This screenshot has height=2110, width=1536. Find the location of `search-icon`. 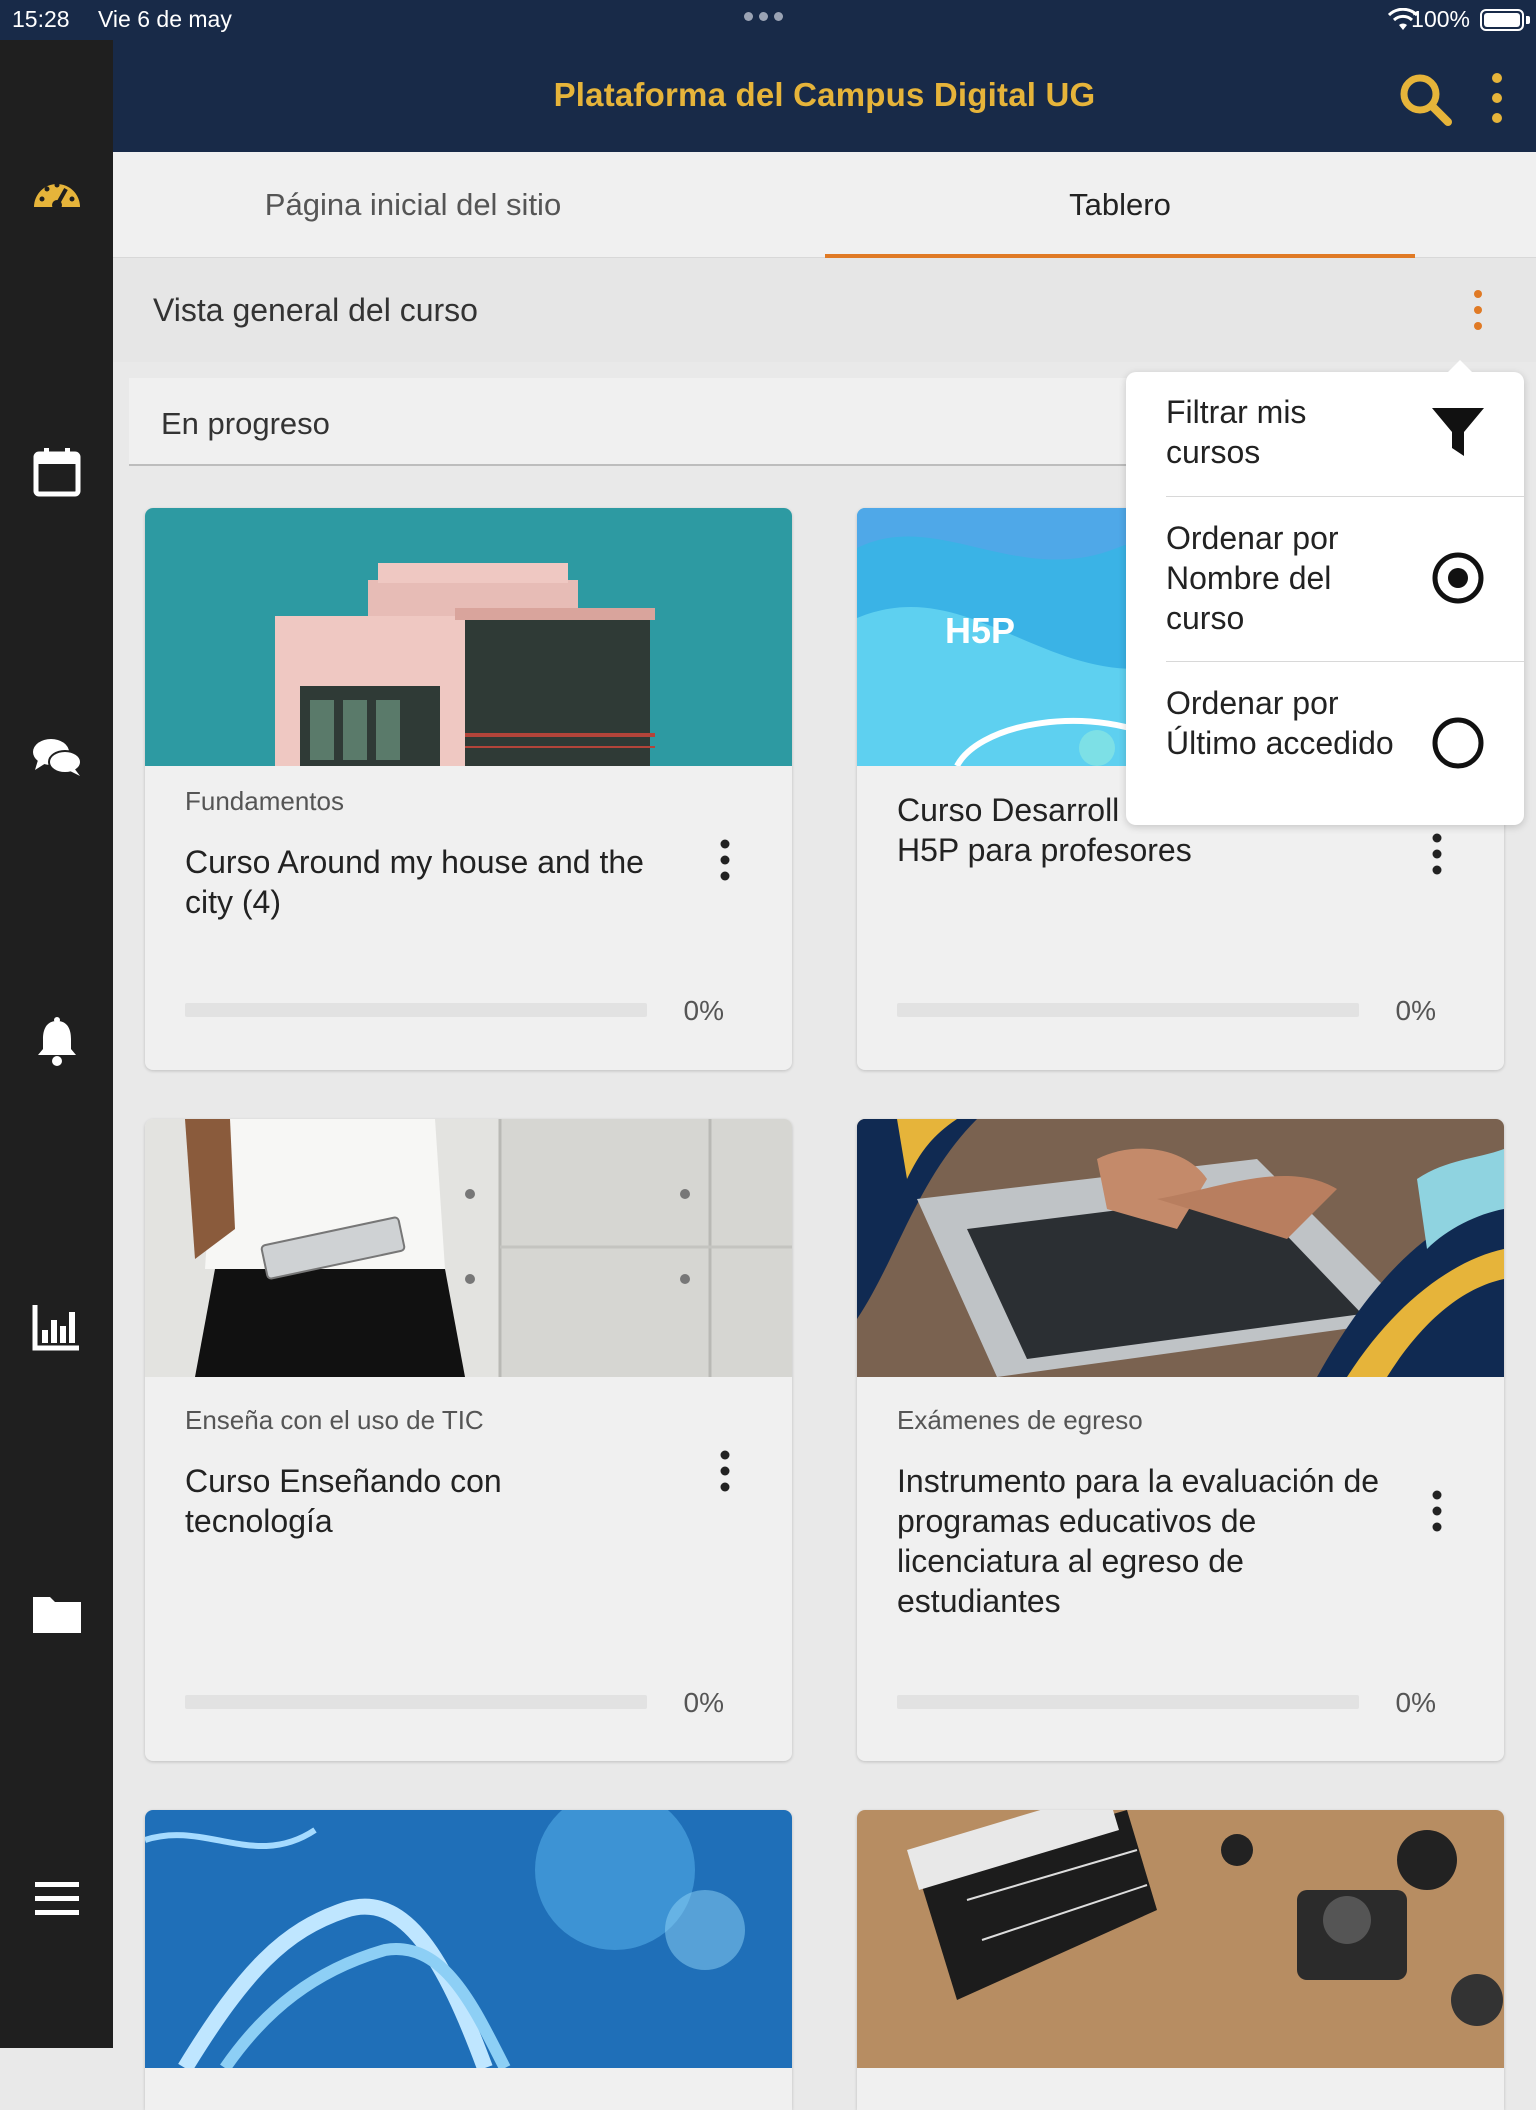

search-icon is located at coordinates (1425, 99).